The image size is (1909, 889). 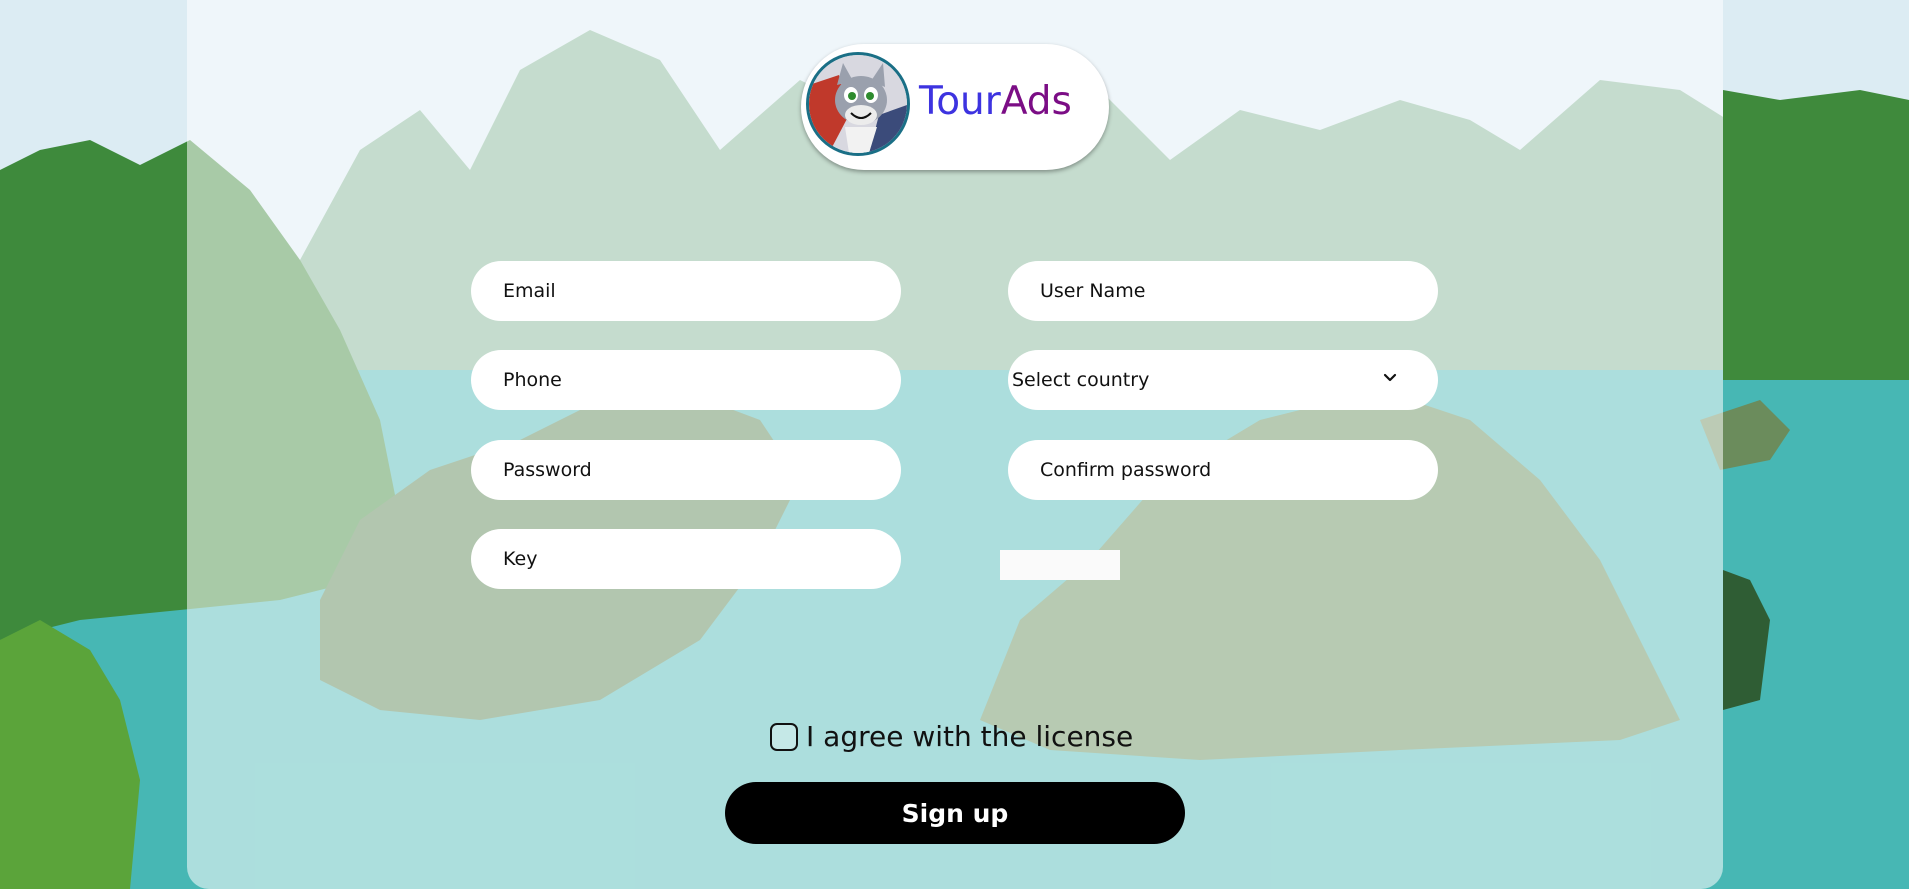 What do you see at coordinates (784, 736) in the screenshot?
I see `license-checkbox` at bounding box center [784, 736].